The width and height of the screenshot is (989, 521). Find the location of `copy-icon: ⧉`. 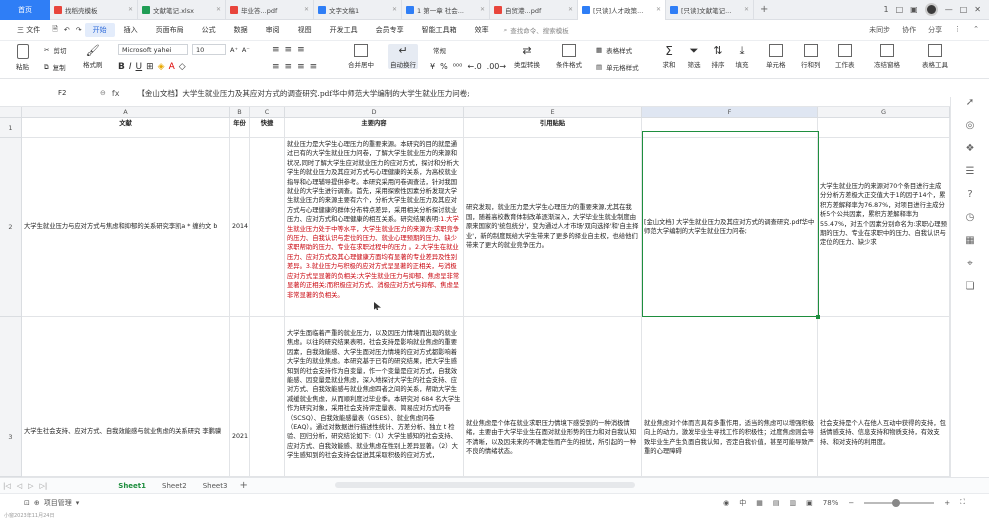

copy-icon: ⧉ is located at coordinates (46, 67).